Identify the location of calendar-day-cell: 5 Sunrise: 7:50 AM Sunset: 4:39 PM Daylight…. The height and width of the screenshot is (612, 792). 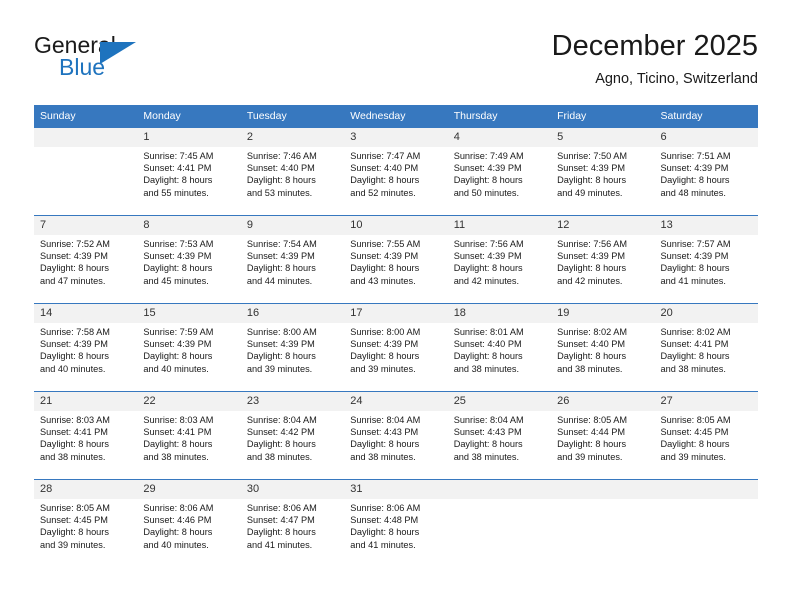
(603, 171).